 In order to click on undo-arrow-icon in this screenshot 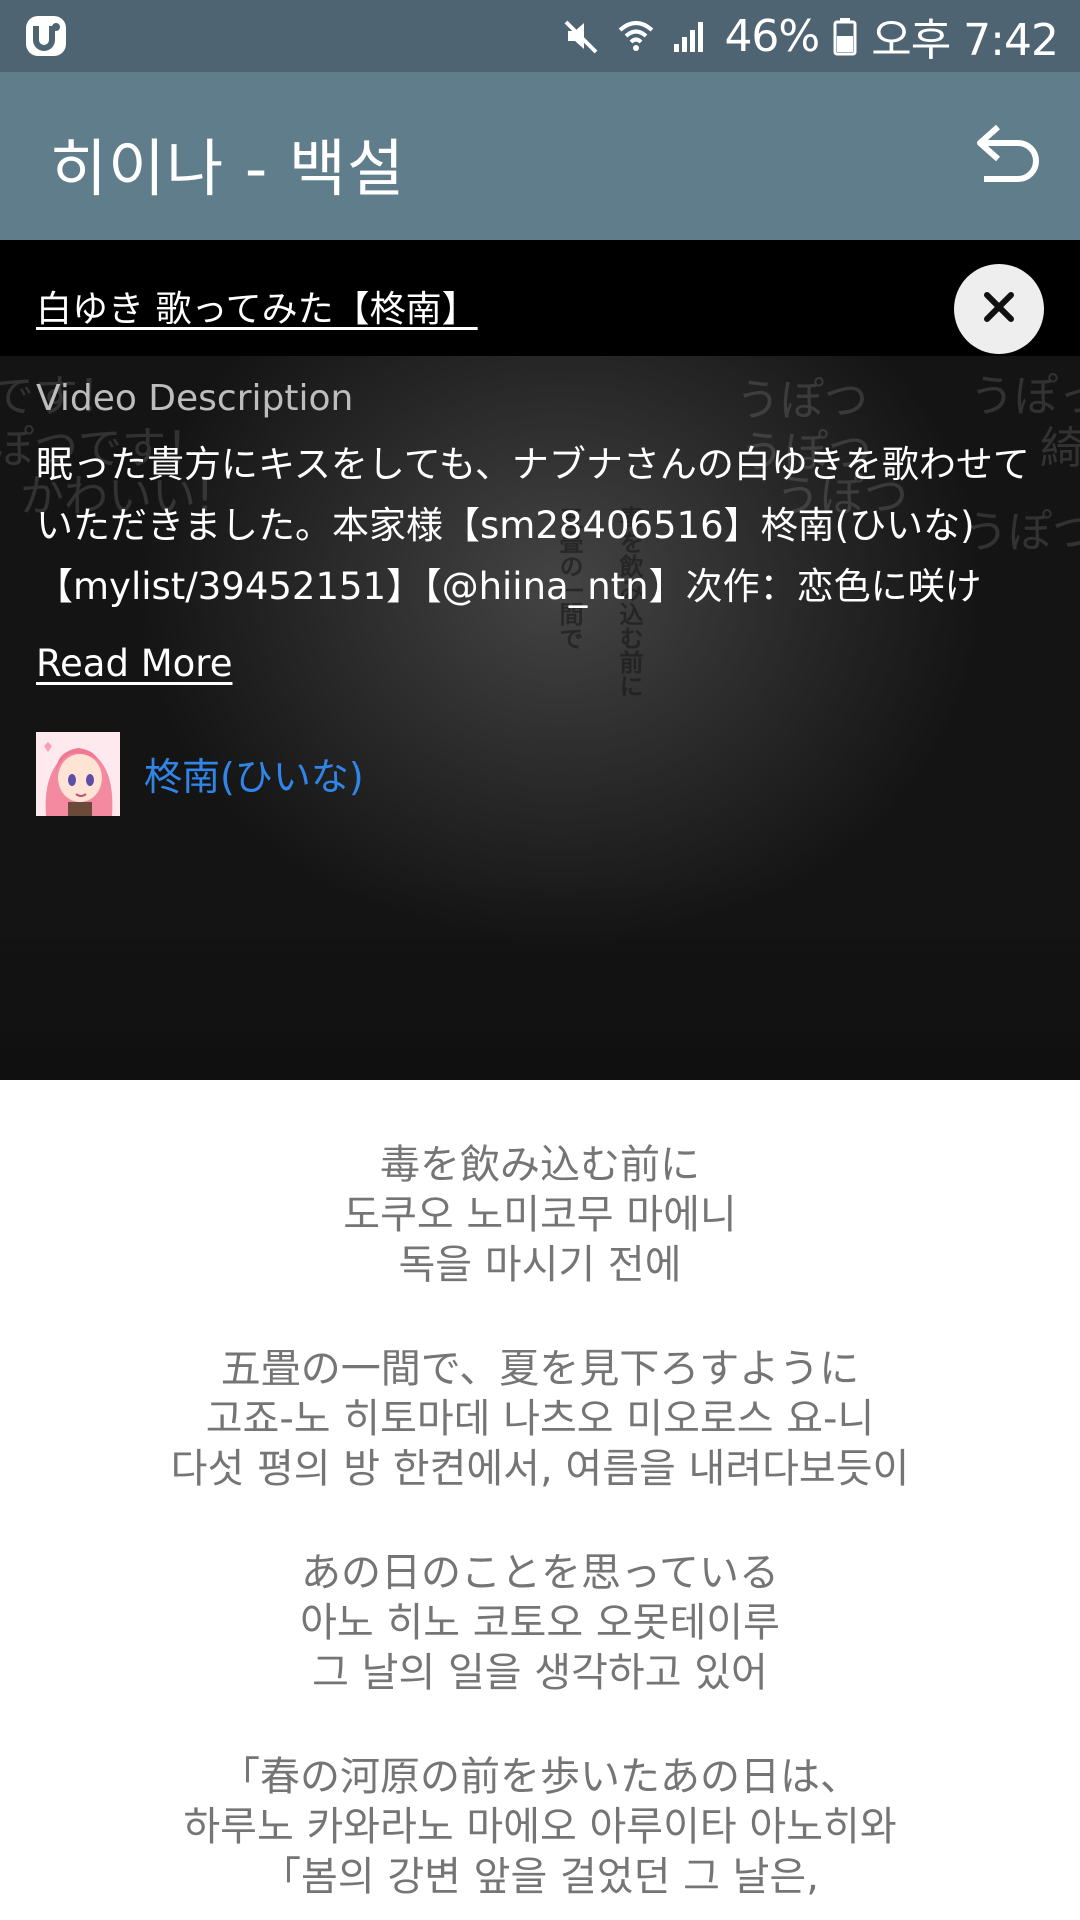, I will do `click(1006, 156)`.